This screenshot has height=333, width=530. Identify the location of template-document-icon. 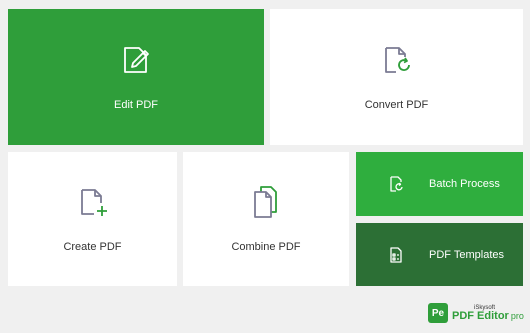
(396, 255).